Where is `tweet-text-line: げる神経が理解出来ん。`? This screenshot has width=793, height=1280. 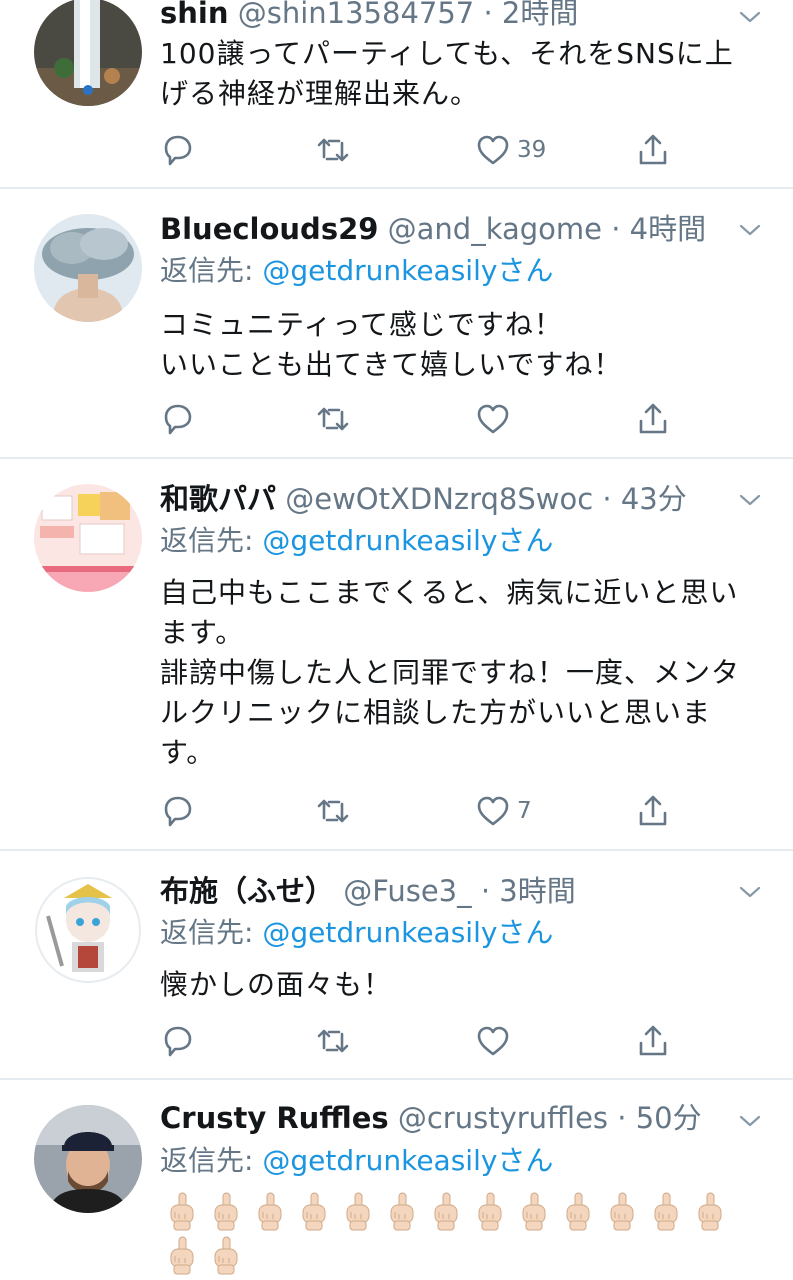 tweet-text-line: げる神経が理解出来ん。 is located at coordinates (320, 93).